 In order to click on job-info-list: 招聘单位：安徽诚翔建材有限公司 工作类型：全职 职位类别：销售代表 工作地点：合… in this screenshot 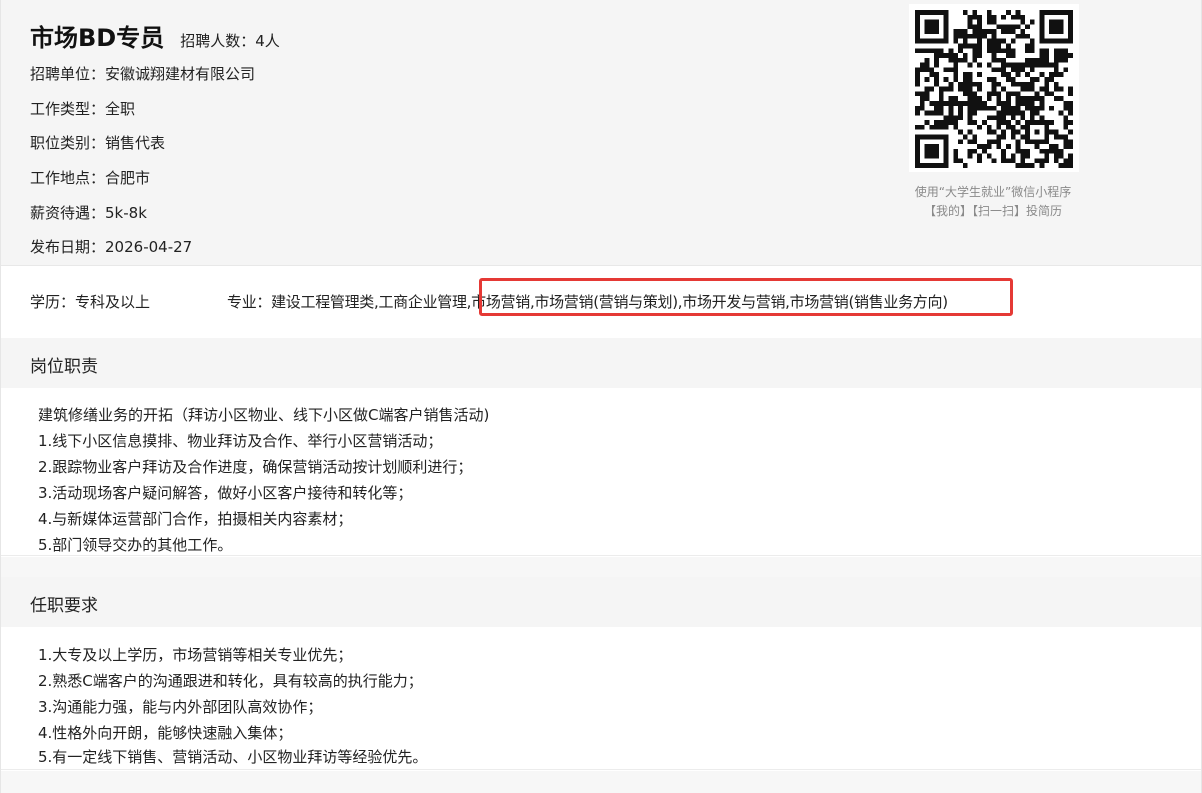, I will do `click(142, 168)`.